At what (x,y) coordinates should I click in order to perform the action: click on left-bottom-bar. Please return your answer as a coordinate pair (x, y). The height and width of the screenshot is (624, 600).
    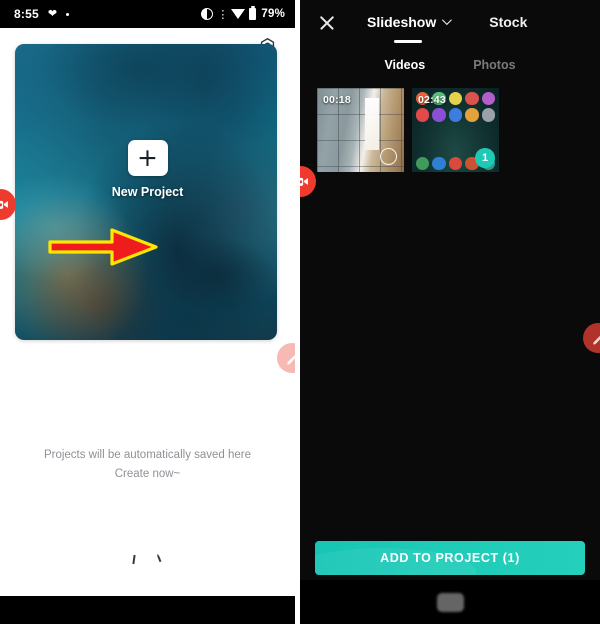
    Looking at the image, I should click on (147, 610).